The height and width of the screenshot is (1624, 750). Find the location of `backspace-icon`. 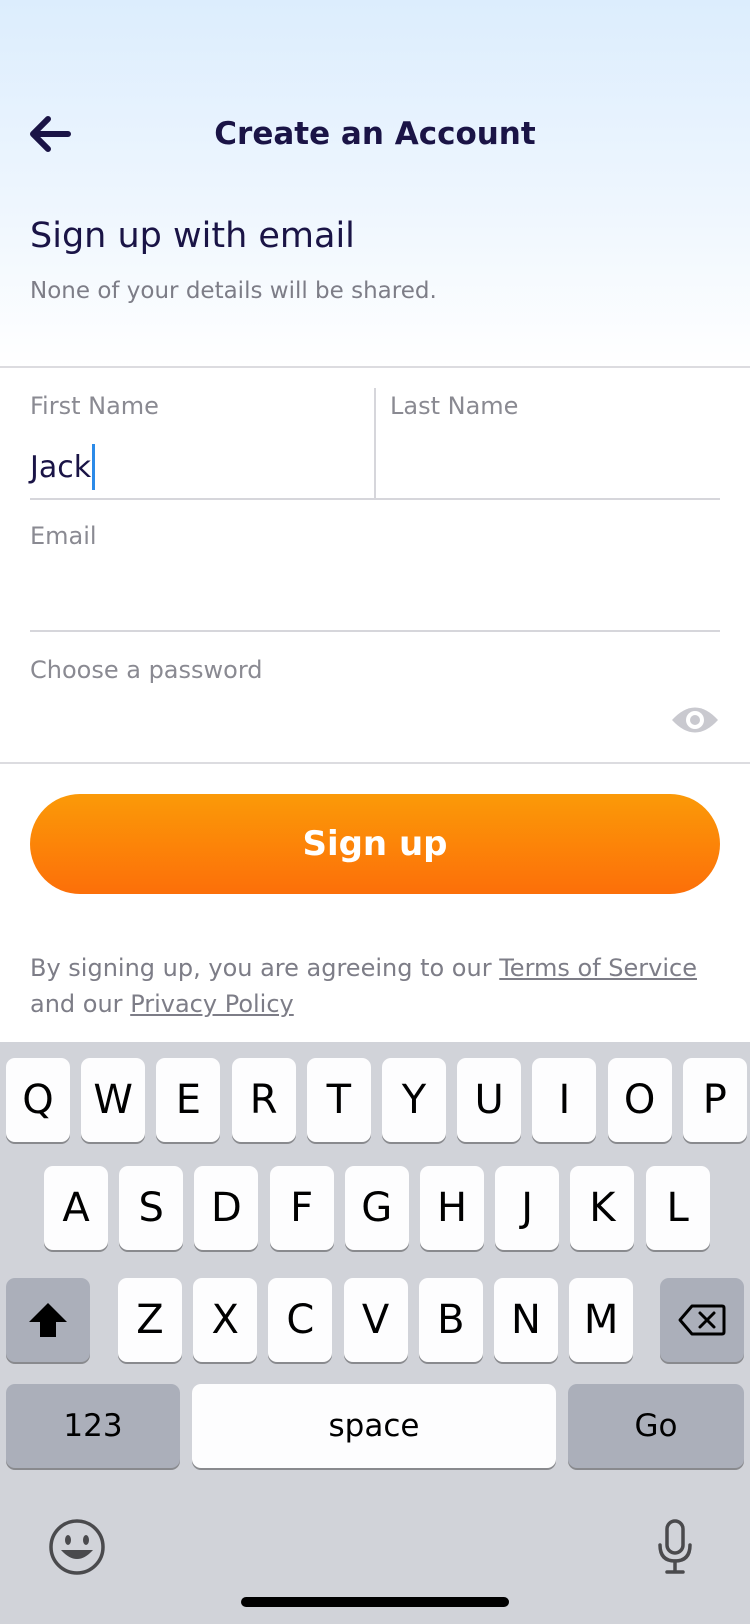

backspace-icon is located at coordinates (702, 1320).